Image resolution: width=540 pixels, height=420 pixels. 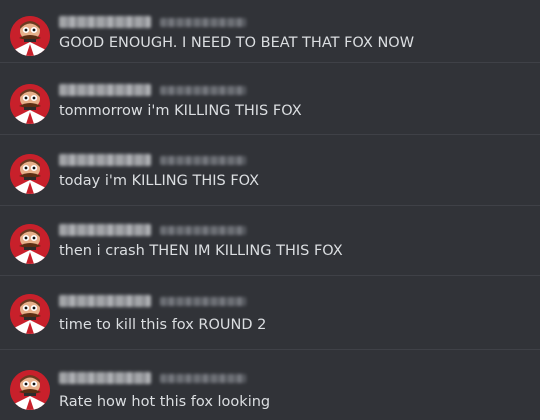 What do you see at coordinates (159, 181) in the screenshot?
I see `message-text: today i'm KILLING THIS FOX` at bounding box center [159, 181].